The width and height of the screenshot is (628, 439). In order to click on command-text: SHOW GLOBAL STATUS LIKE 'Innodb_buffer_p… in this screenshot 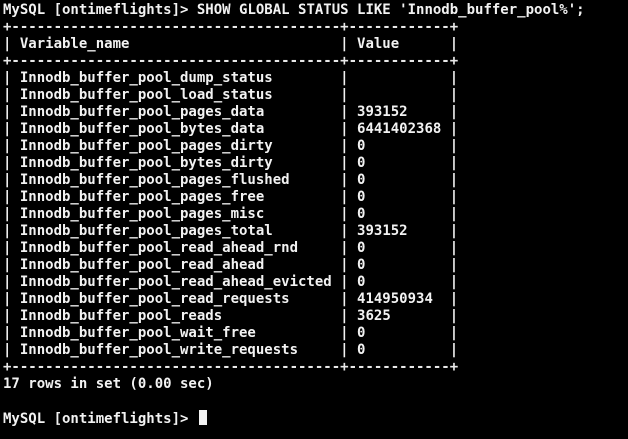, I will do `click(390, 10)`.